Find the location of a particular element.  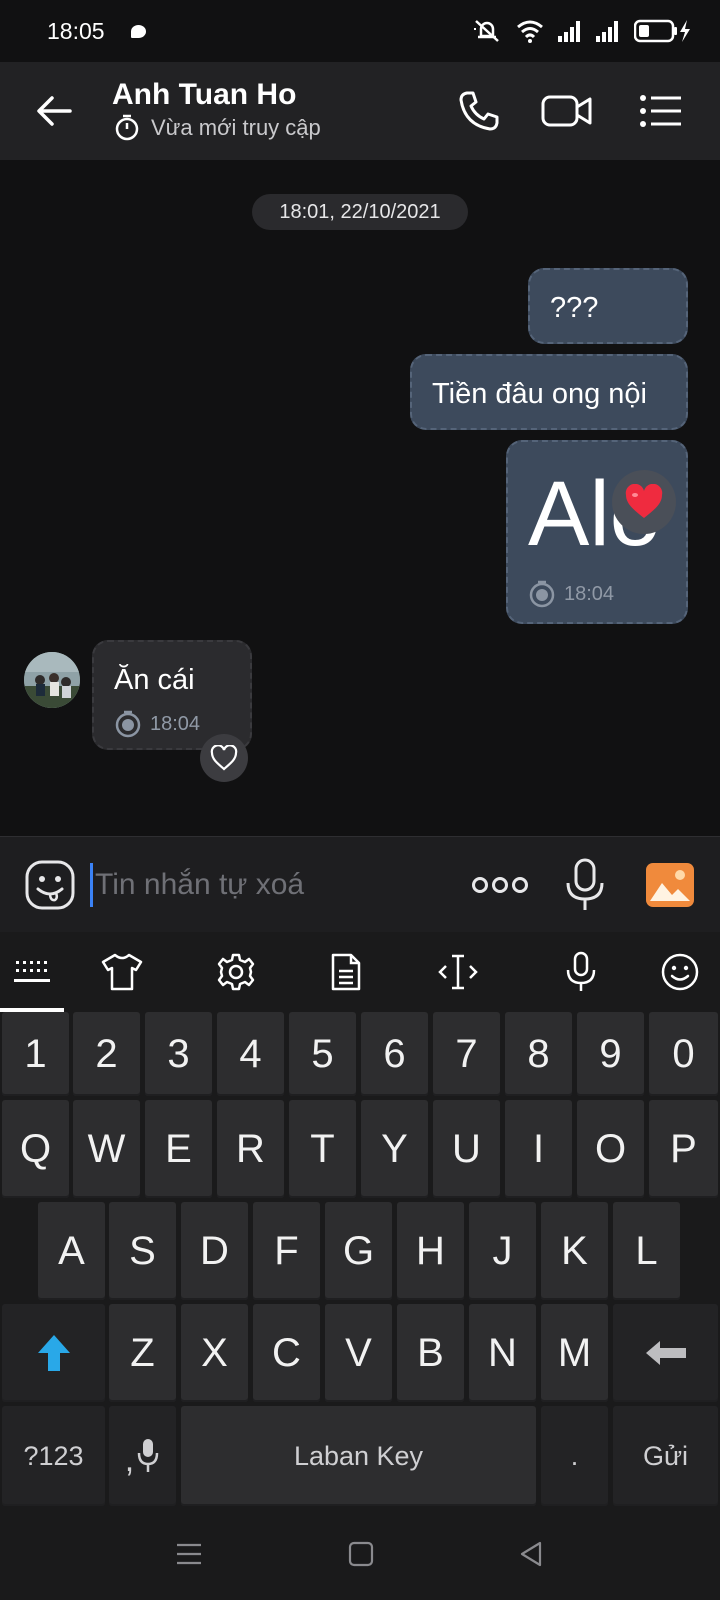

key-h: H is located at coordinates (430, 1251).